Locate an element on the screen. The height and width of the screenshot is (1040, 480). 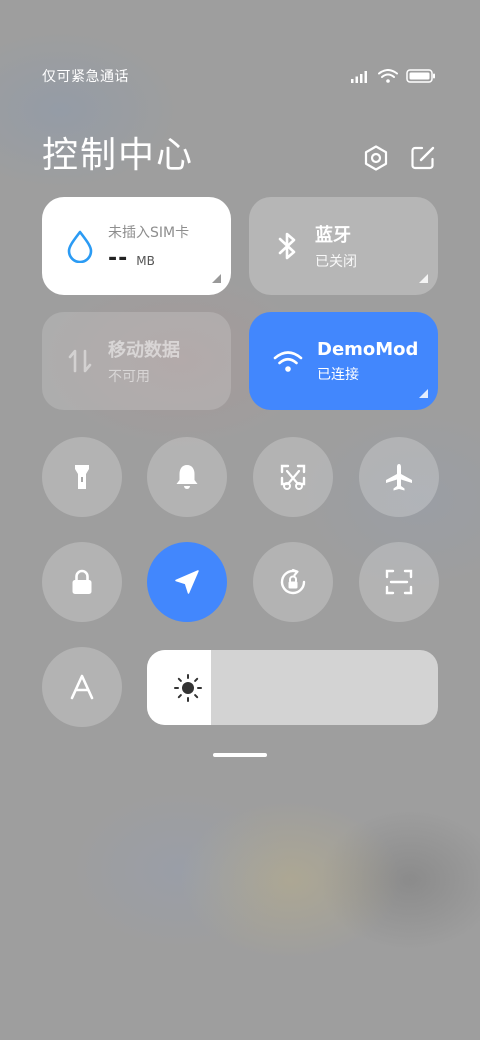
bluetooth-status: 已关闭 is located at coordinates (336, 262).